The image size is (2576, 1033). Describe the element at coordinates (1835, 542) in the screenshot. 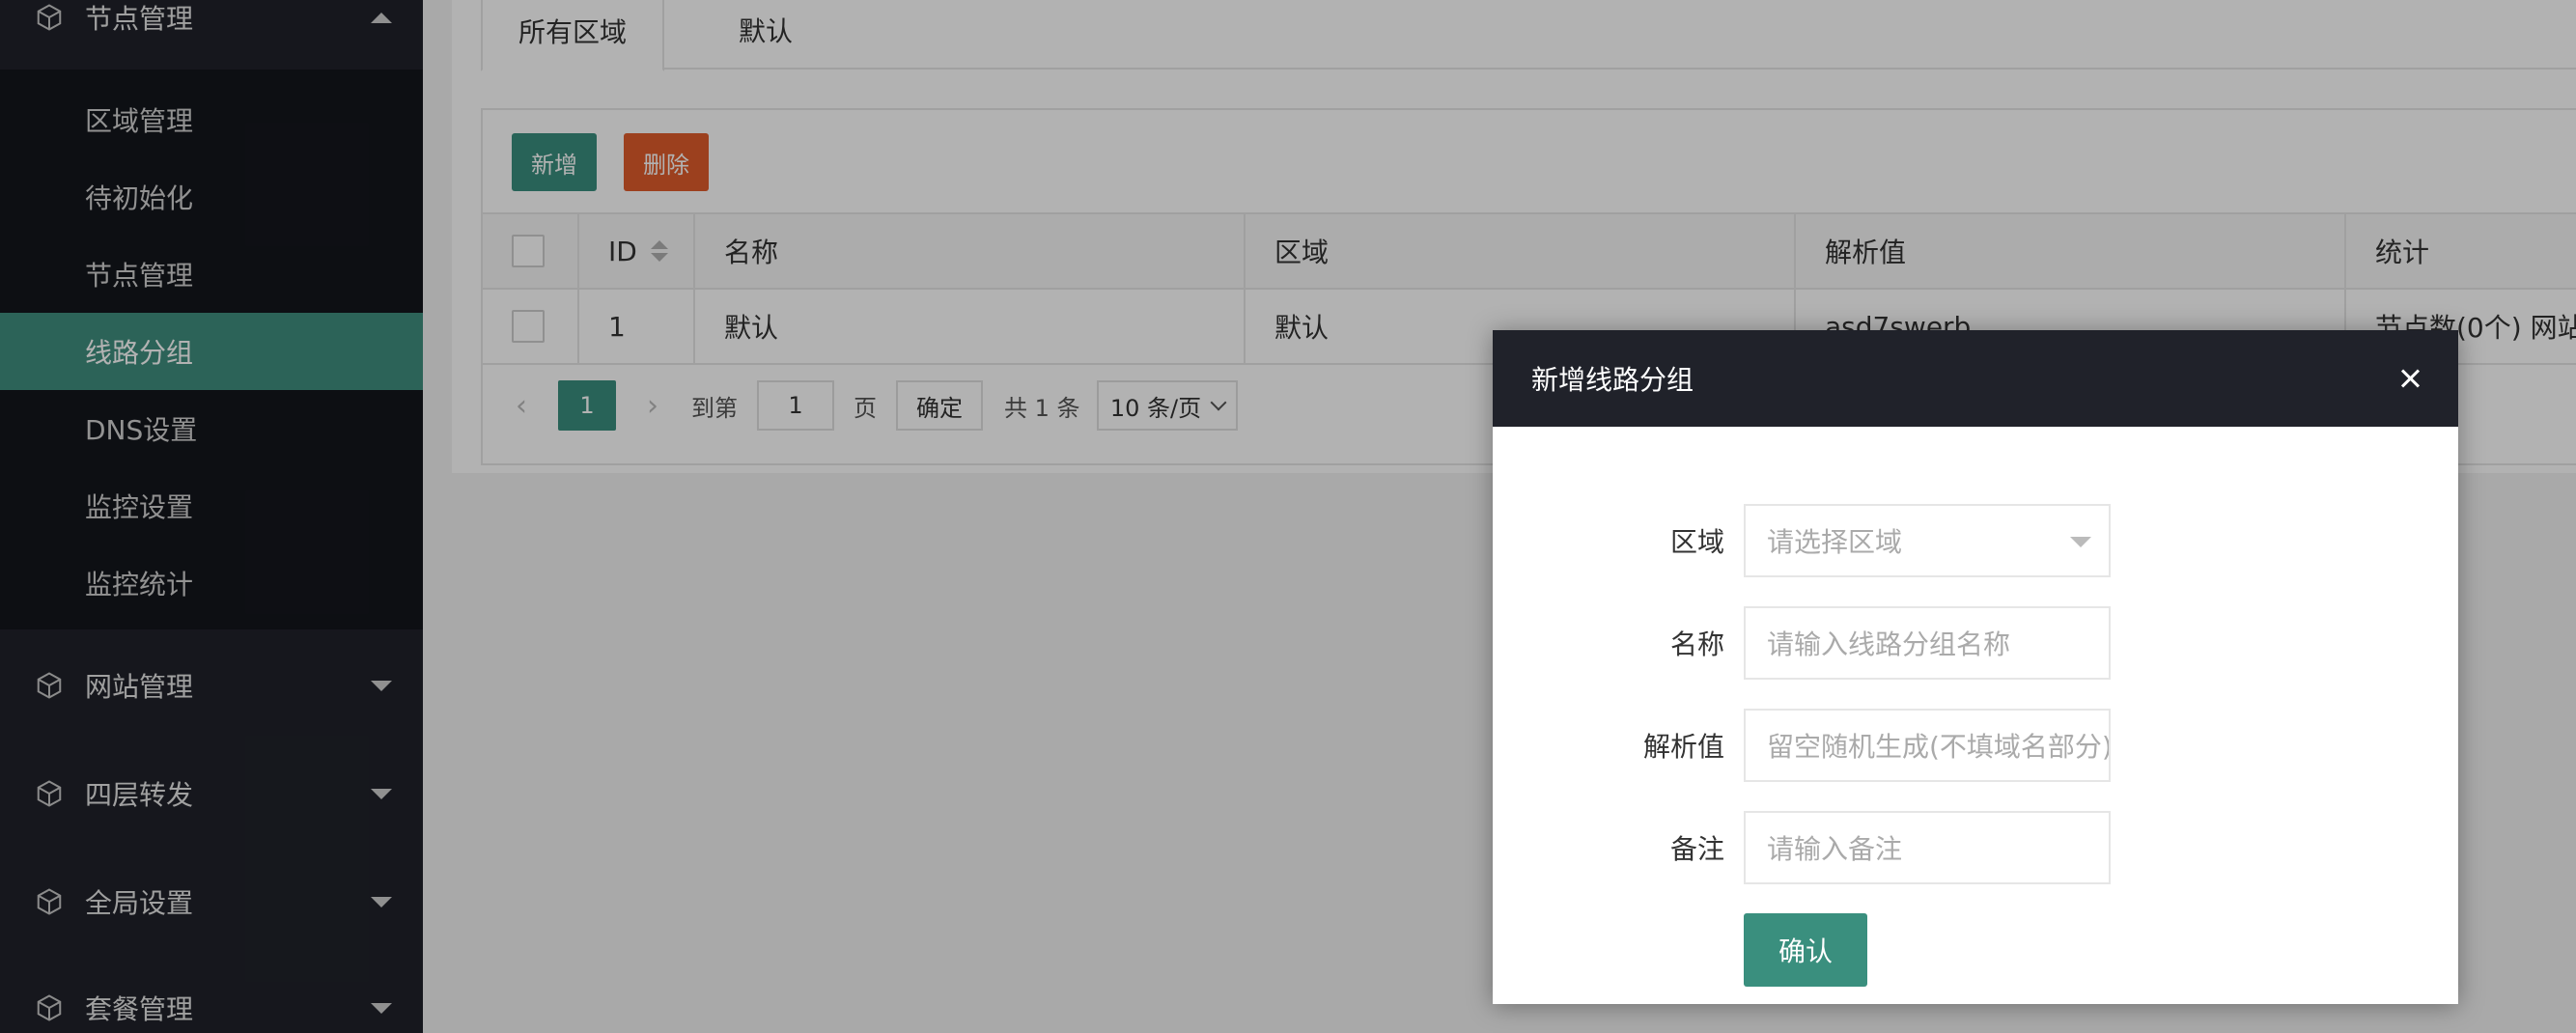

I see `region-select-placeholder: 请选择区域` at that location.